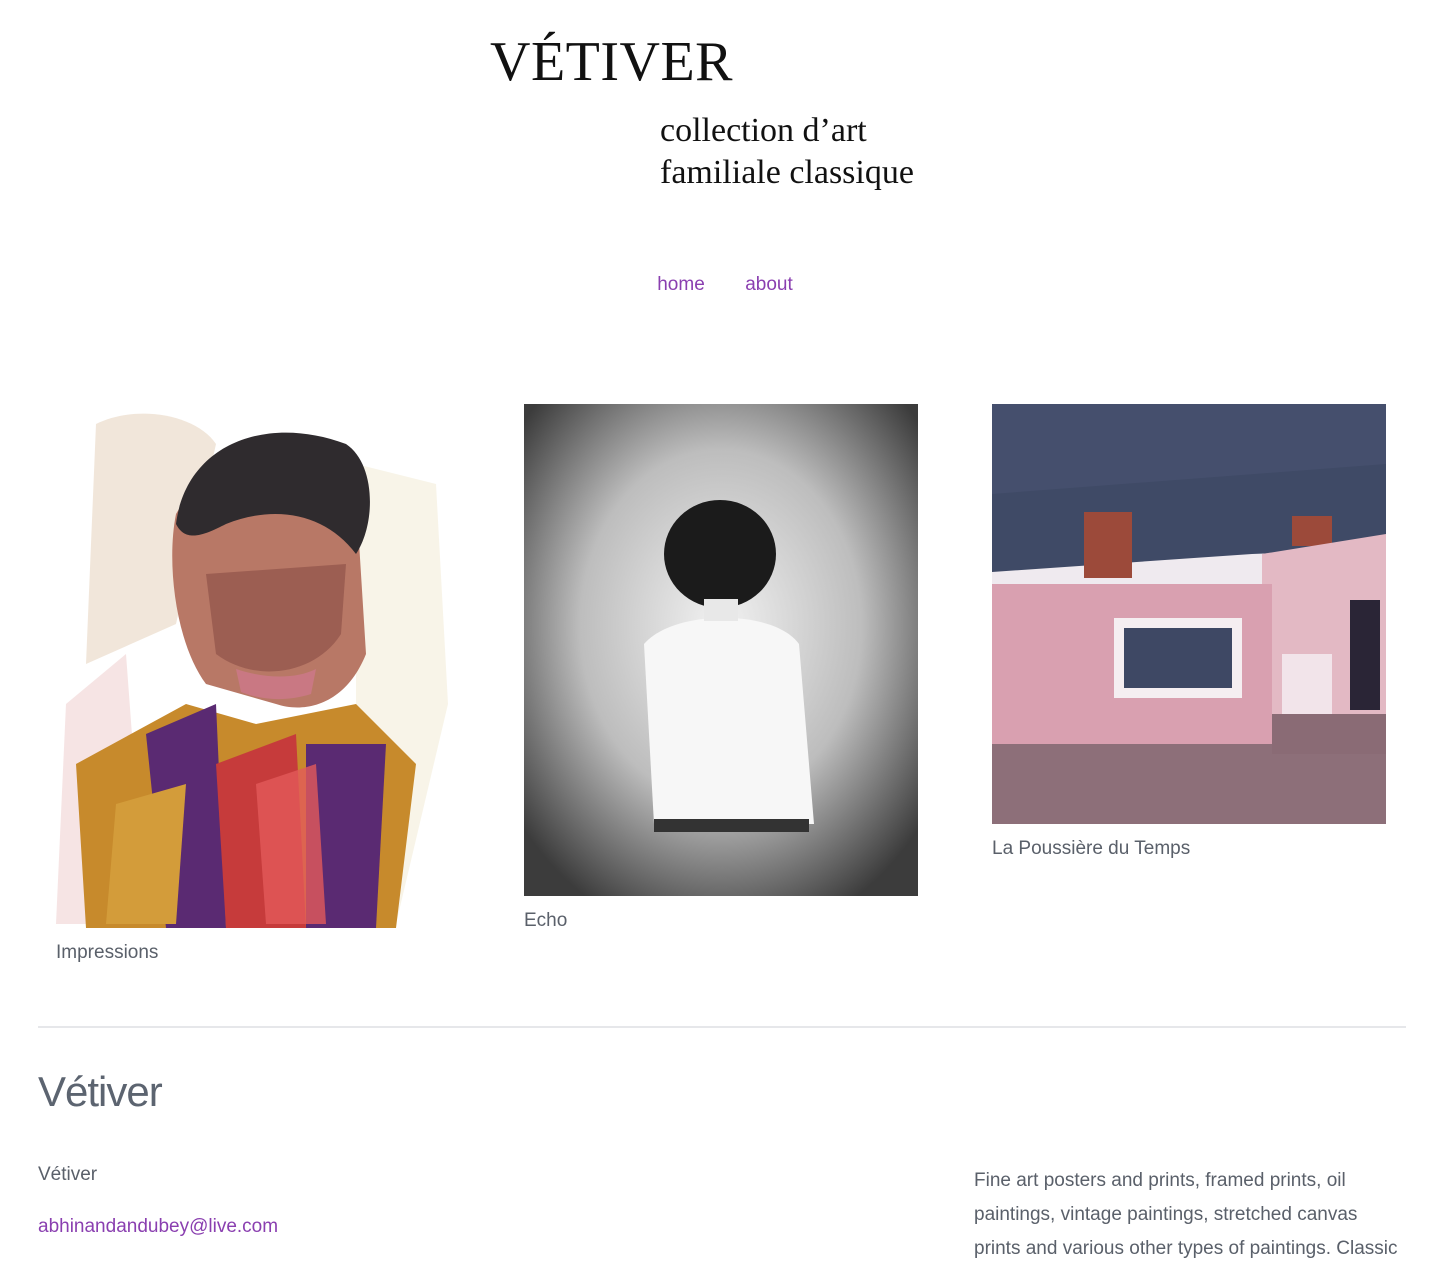  What do you see at coordinates (158, 1227) in the screenshot?
I see `footer-email-link: abhinandandubey@live.com` at bounding box center [158, 1227].